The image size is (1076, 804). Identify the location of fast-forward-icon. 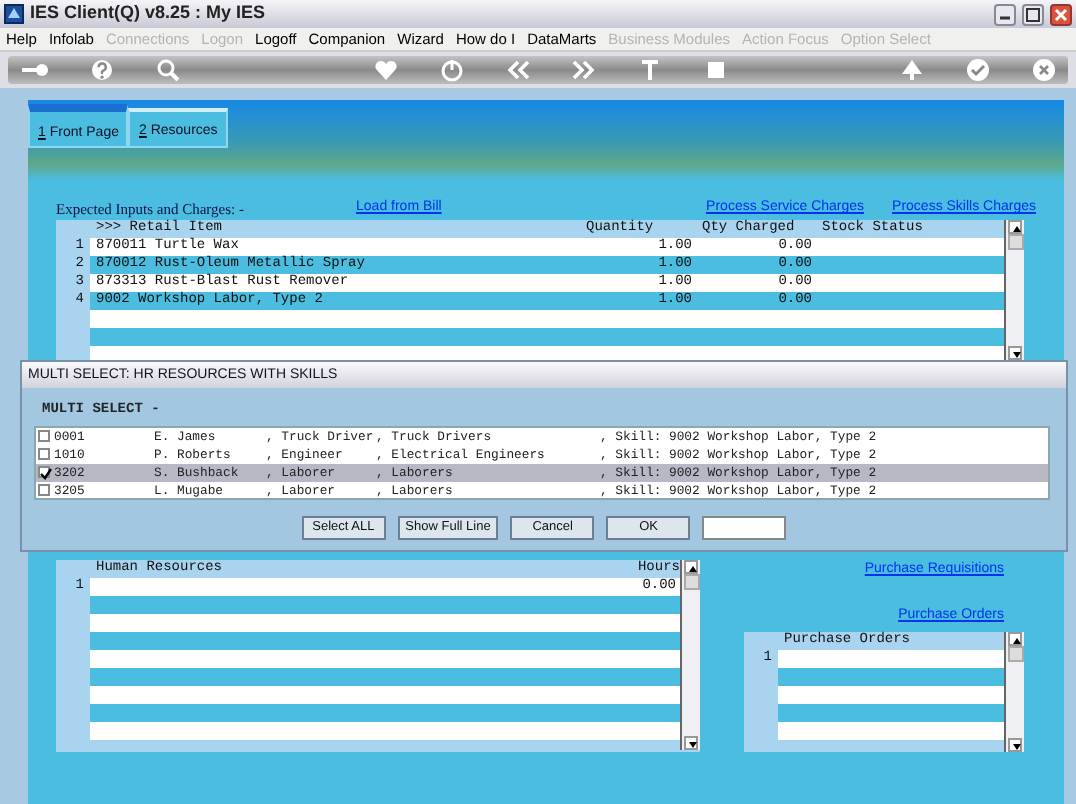
(583, 70).